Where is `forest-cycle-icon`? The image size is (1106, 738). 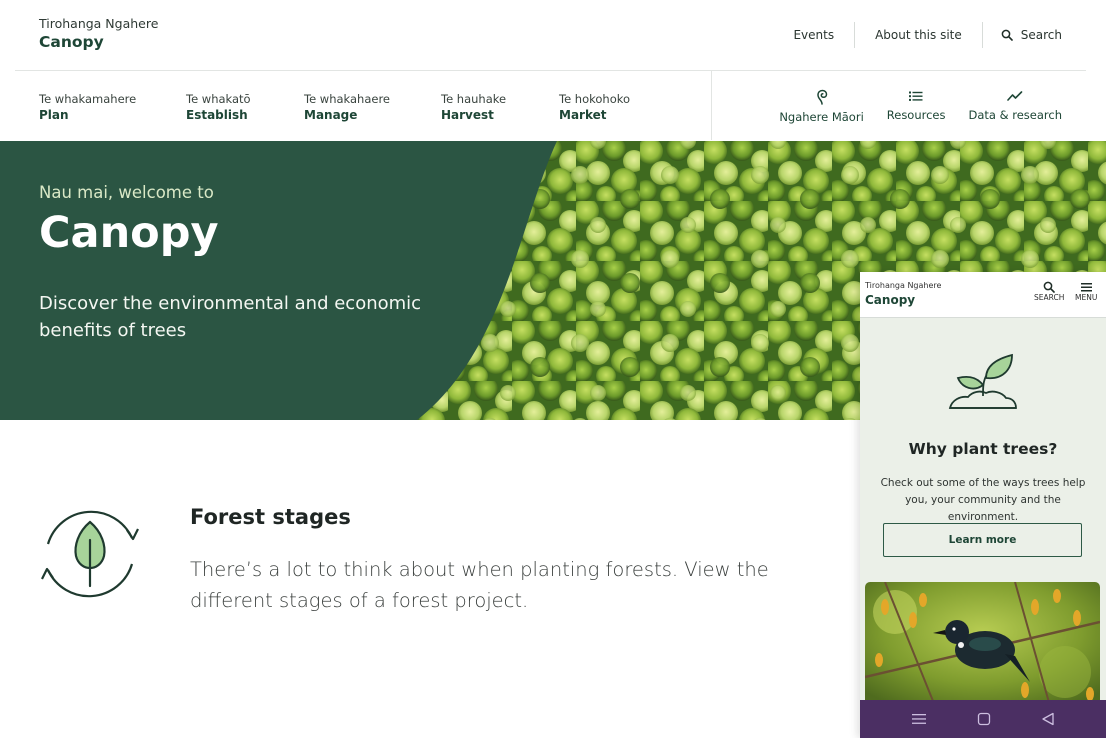
forest-cycle-icon is located at coordinates (90, 554).